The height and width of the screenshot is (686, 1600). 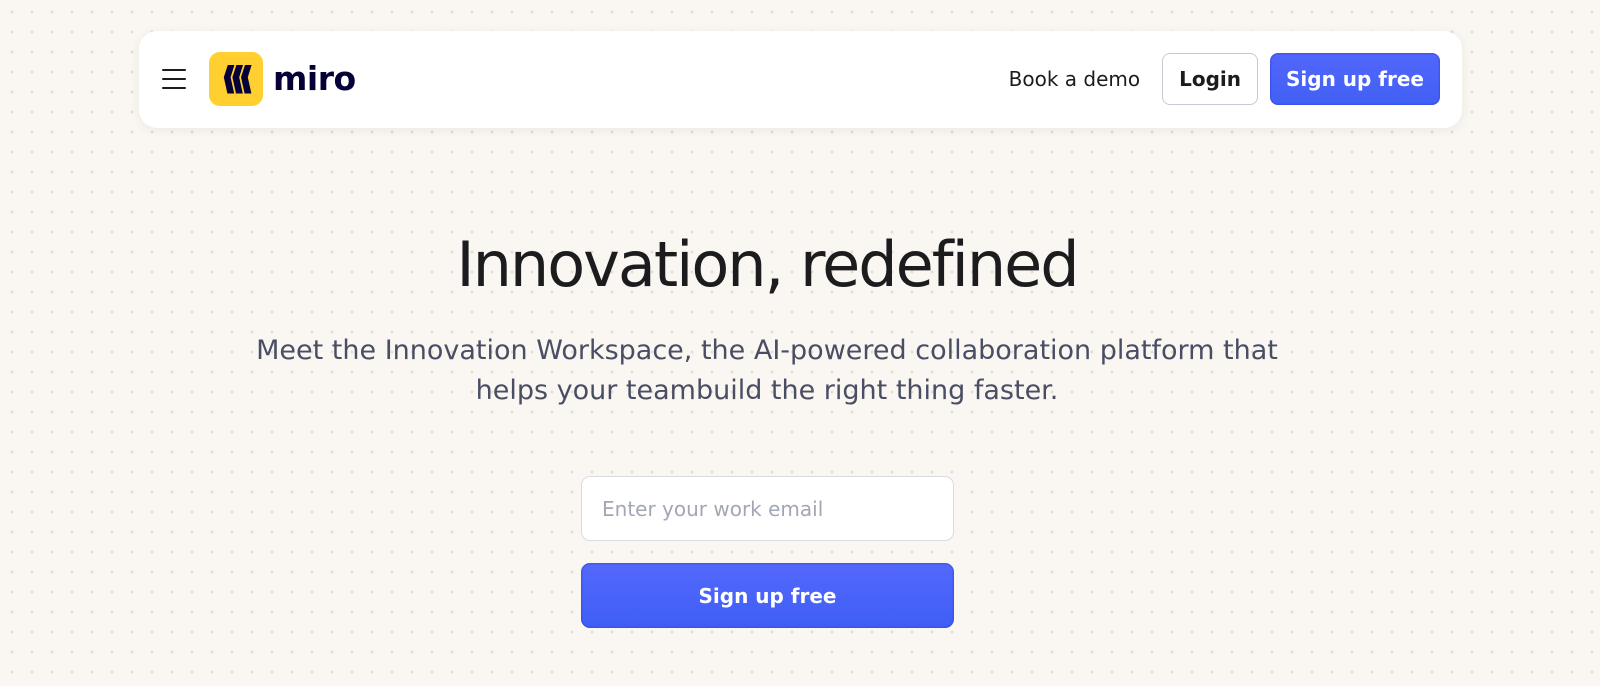 I want to click on hero-title: Innovation, redefined, so click(x=767, y=264).